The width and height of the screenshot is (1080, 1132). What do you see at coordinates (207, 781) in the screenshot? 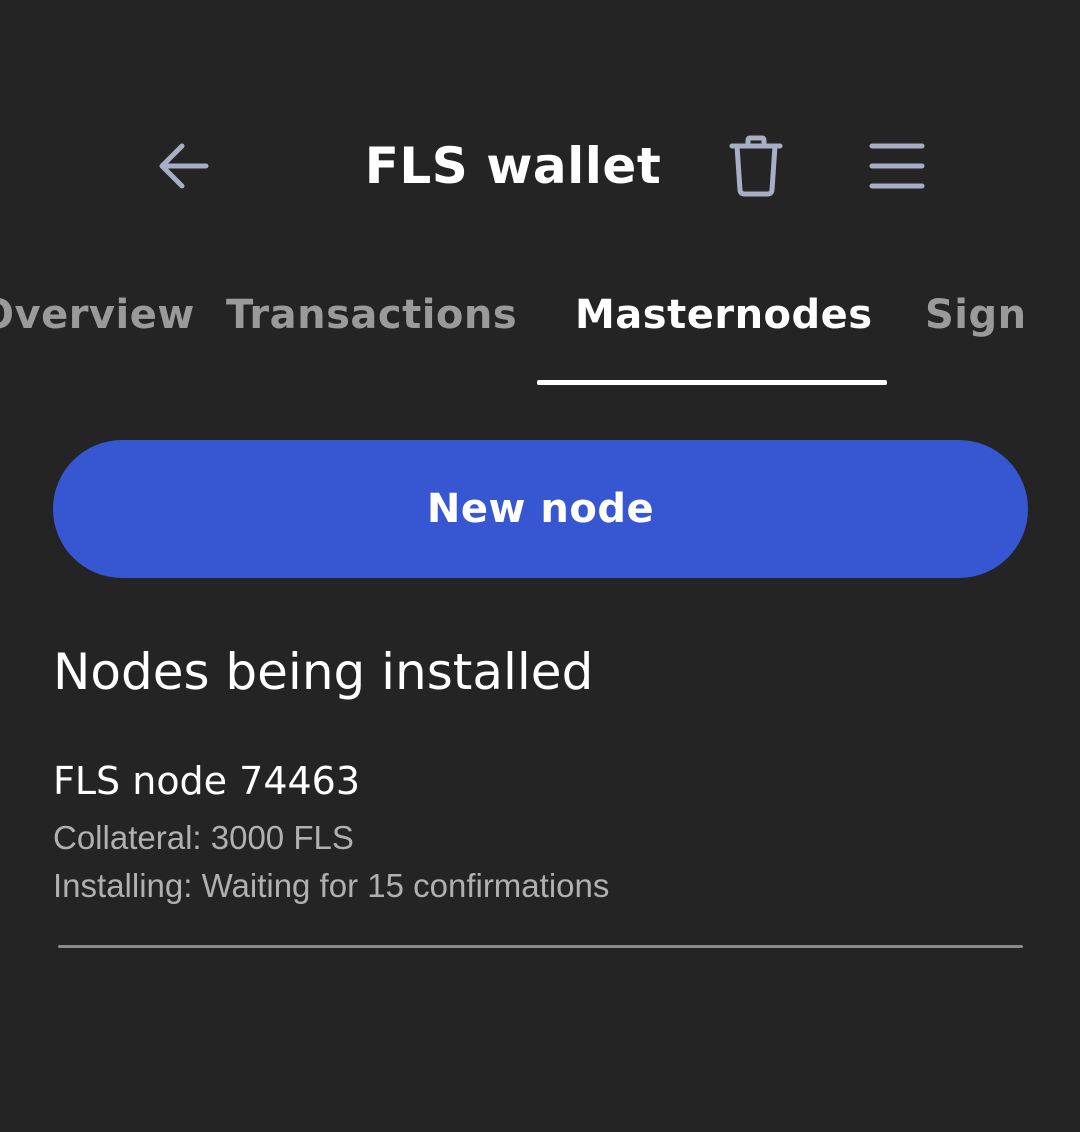
I see `node-name: FLS node 74463` at bounding box center [207, 781].